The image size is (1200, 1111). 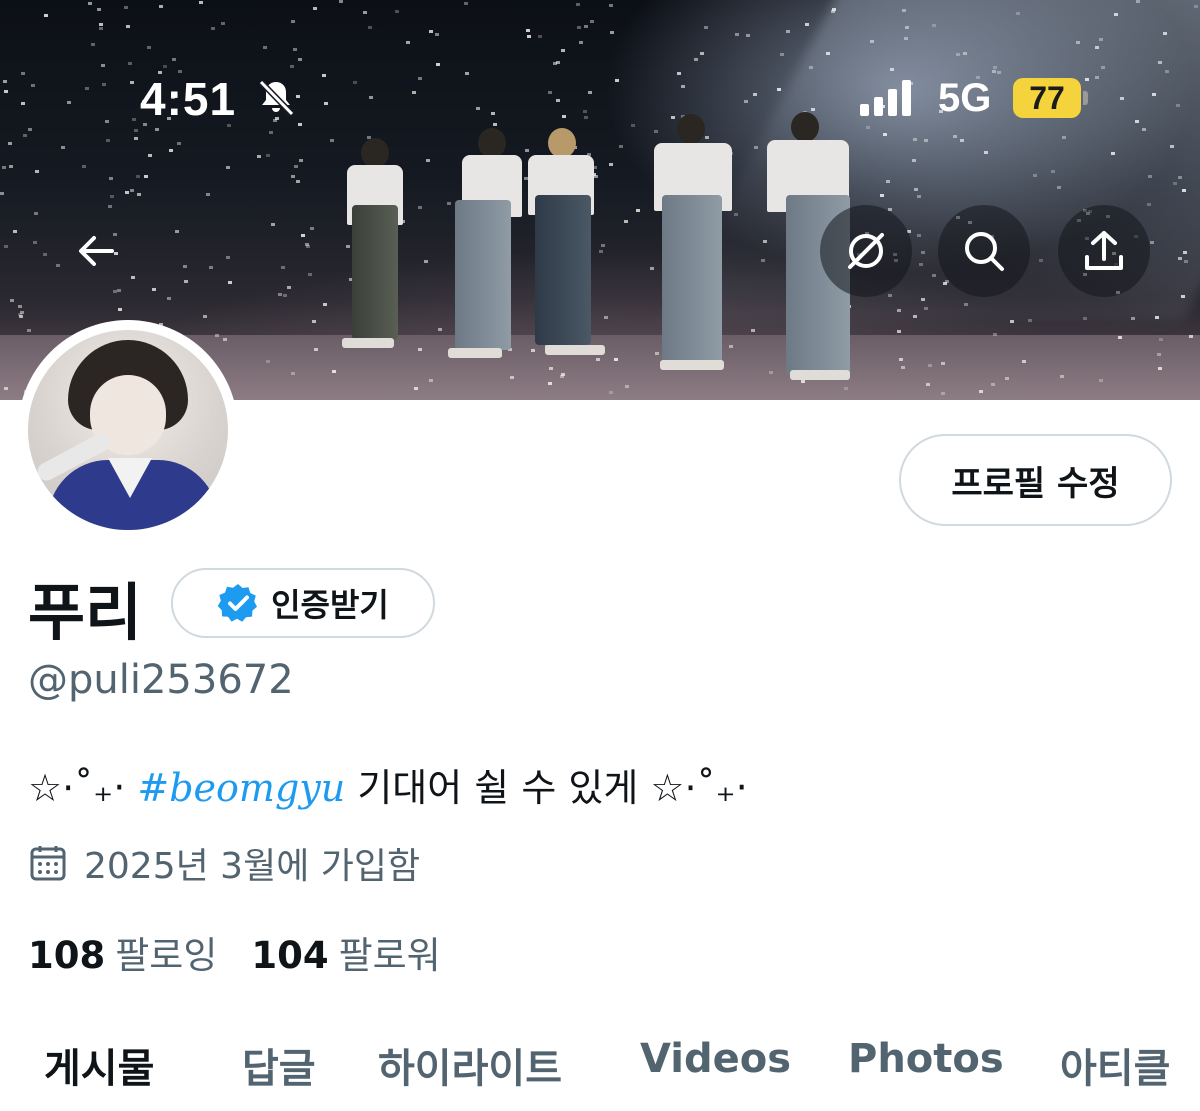 What do you see at coordinates (965, 98) in the screenshot?
I see `network-type: 5G` at bounding box center [965, 98].